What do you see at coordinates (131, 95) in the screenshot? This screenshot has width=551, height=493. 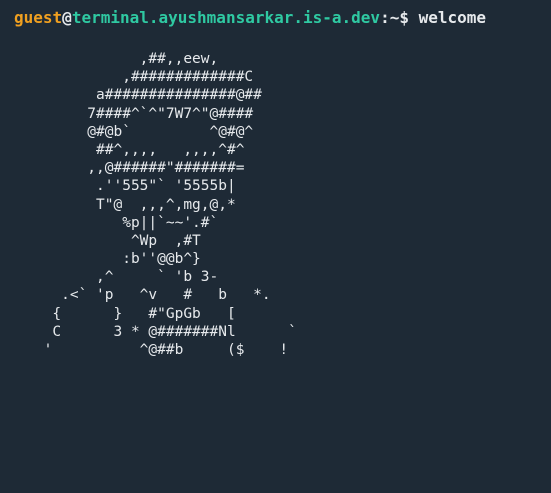 I see `ascii-art-line: a###############@##` at bounding box center [131, 95].